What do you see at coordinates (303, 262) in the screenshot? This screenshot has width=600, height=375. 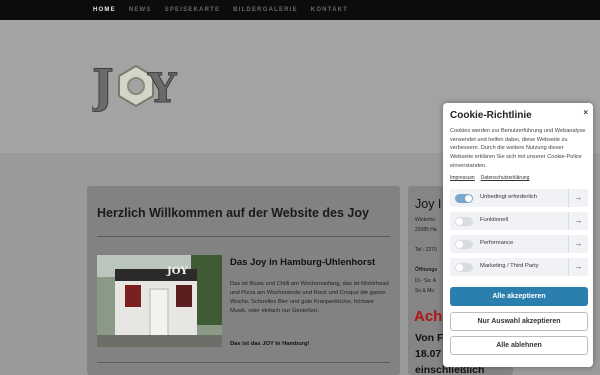 I see `article-title: Das Joy in Hamburg-Uhlenhorst` at bounding box center [303, 262].